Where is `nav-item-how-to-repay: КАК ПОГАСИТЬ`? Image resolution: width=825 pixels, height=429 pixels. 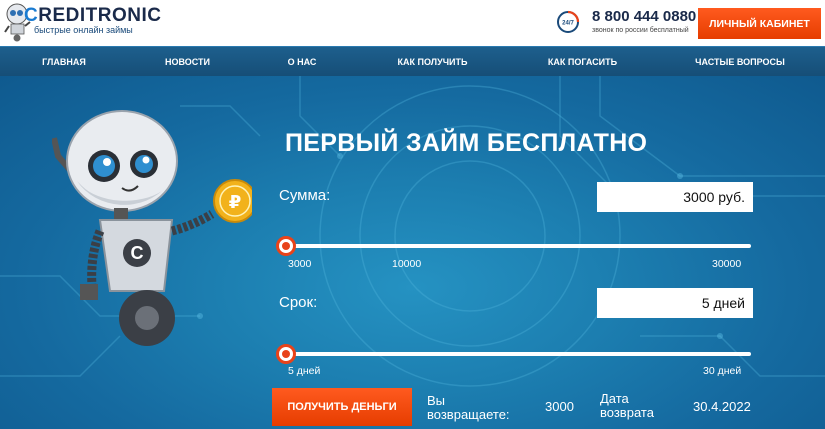
nav-item-how-to-repay: КАК ПОГАСИТЬ is located at coordinates (582, 62).